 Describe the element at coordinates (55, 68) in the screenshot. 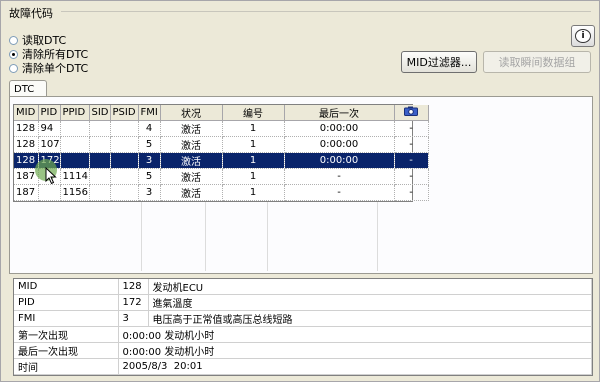

I see `radio-label: 清除单个DTC` at that location.